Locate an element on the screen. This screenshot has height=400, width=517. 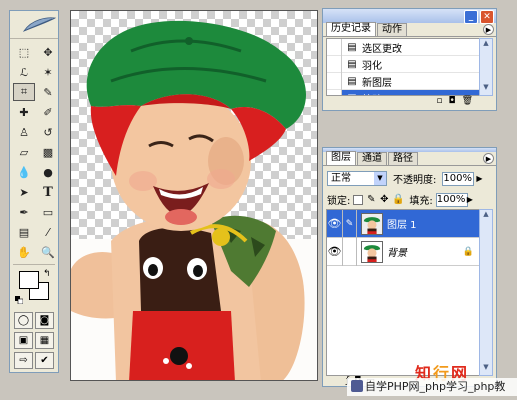
shape-icon: ▭ is located at coordinates (48, 212).